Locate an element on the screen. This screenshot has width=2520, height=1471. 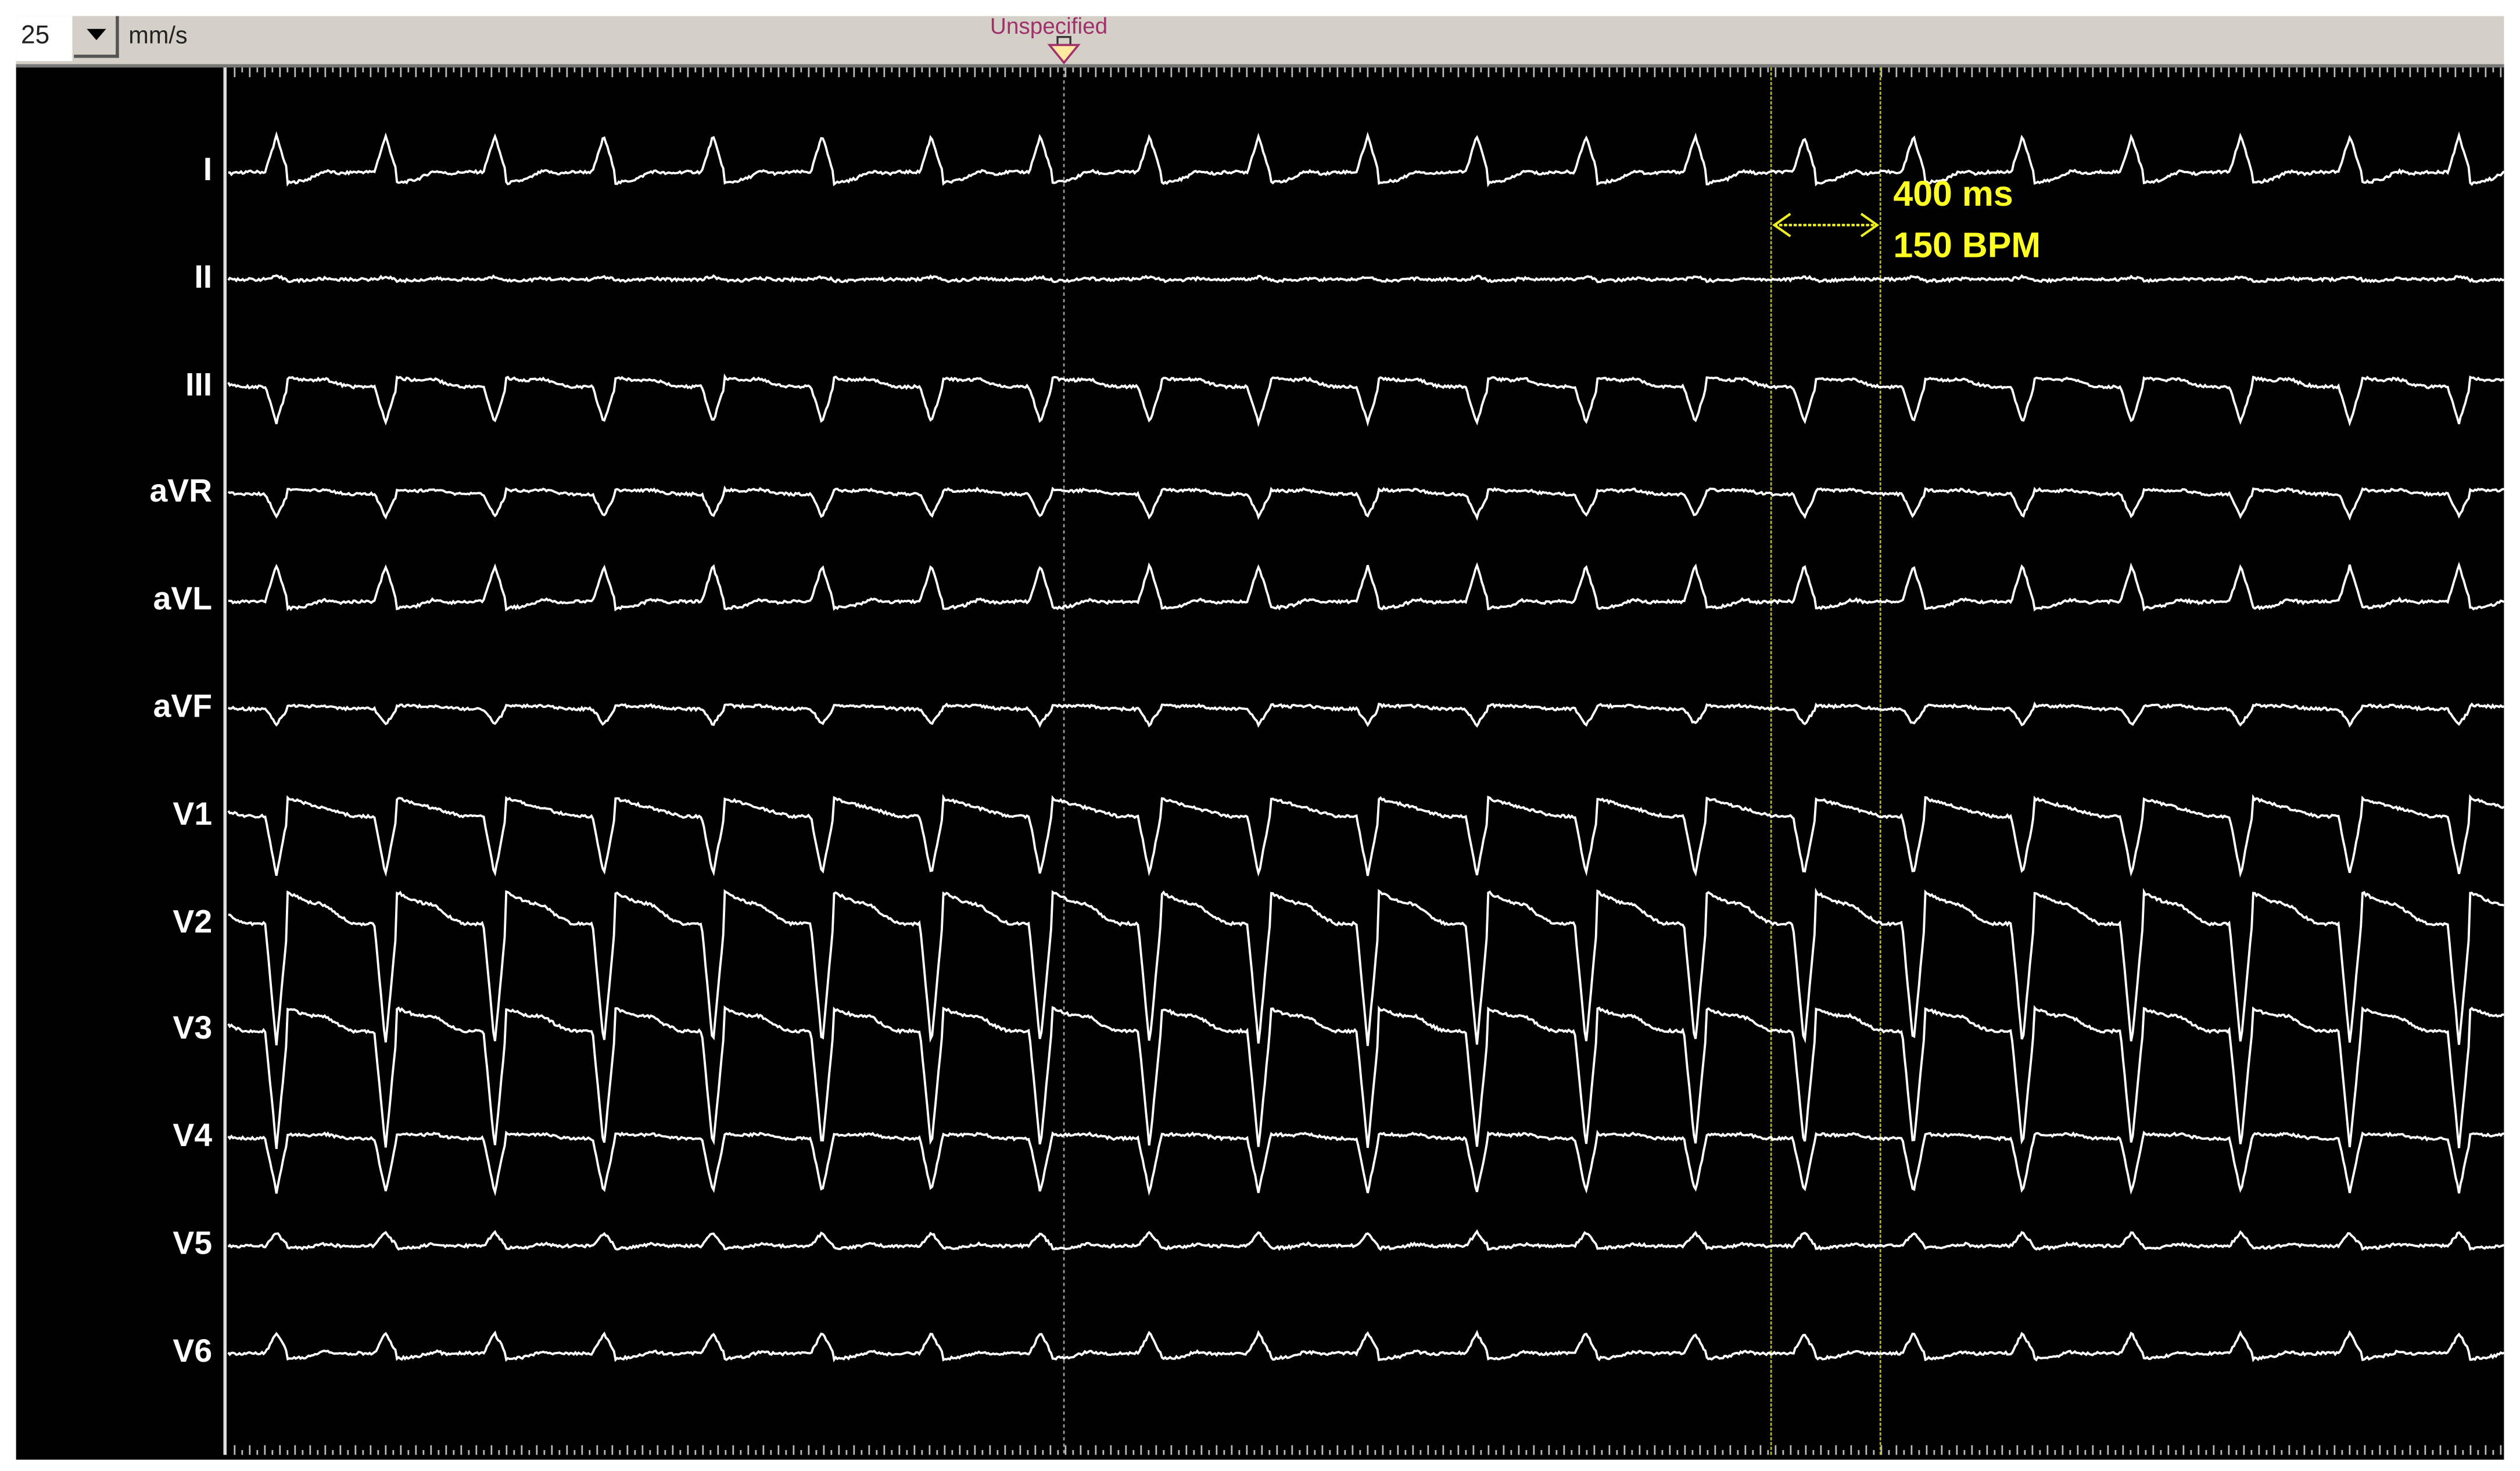
caliper-rate-text: 150 BPM is located at coordinates (1967, 245).